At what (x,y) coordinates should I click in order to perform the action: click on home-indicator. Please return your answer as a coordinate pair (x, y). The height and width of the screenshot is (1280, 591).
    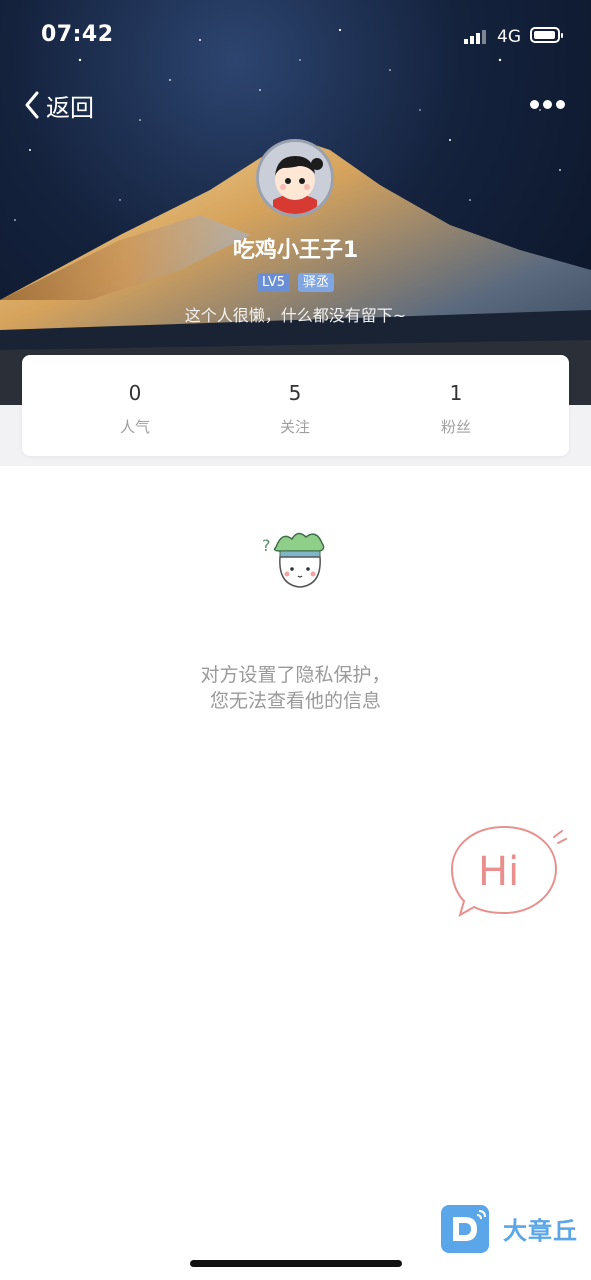
    Looking at the image, I should click on (296, 1263).